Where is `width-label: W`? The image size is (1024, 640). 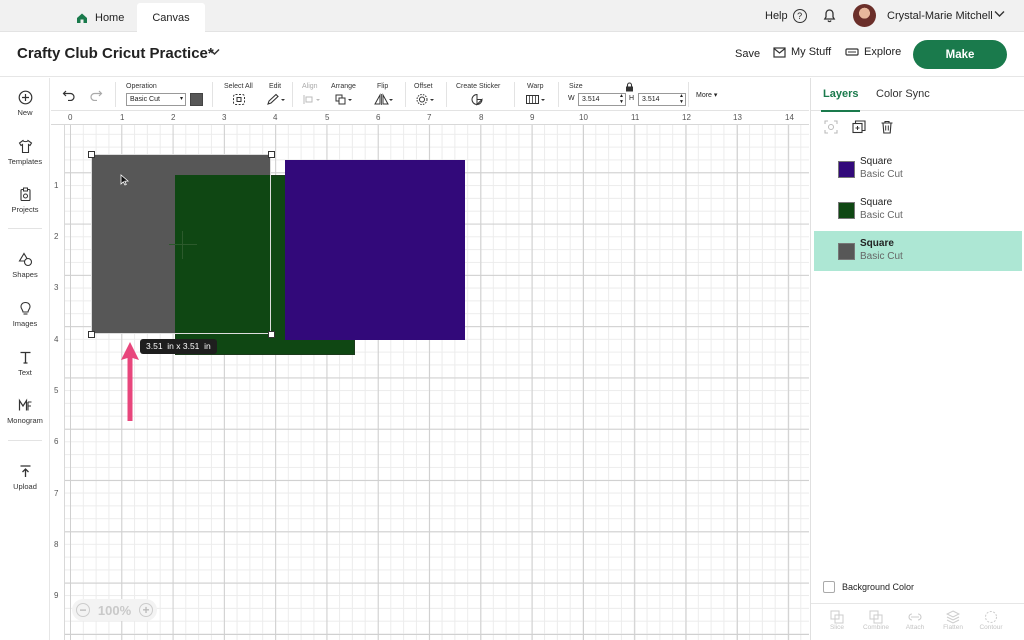 width-label: W is located at coordinates (571, 98).